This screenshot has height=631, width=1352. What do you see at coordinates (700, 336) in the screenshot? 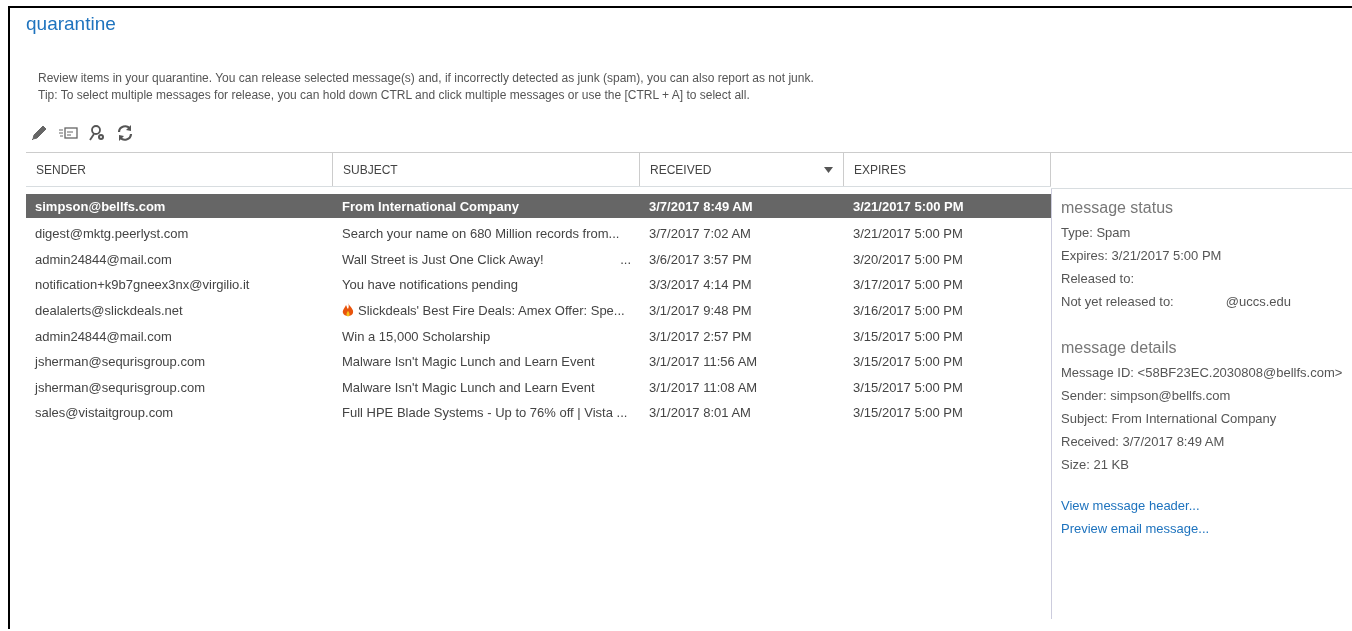
I see `received-cell-text: 3/1/2017 2:57 PM` at bounding box center [700, 336].